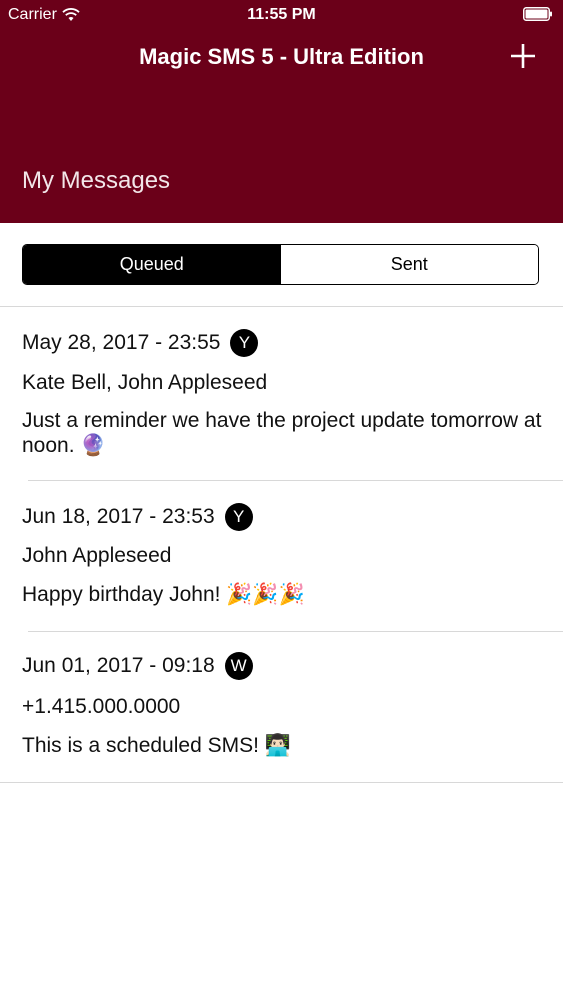 The image size is (563, 1000). What do you see at coordinates (281, 56) in the screenshot?
I see `nav-title: Magic SMS 5 - Ultra Edition` at bounding box center [281, 56].